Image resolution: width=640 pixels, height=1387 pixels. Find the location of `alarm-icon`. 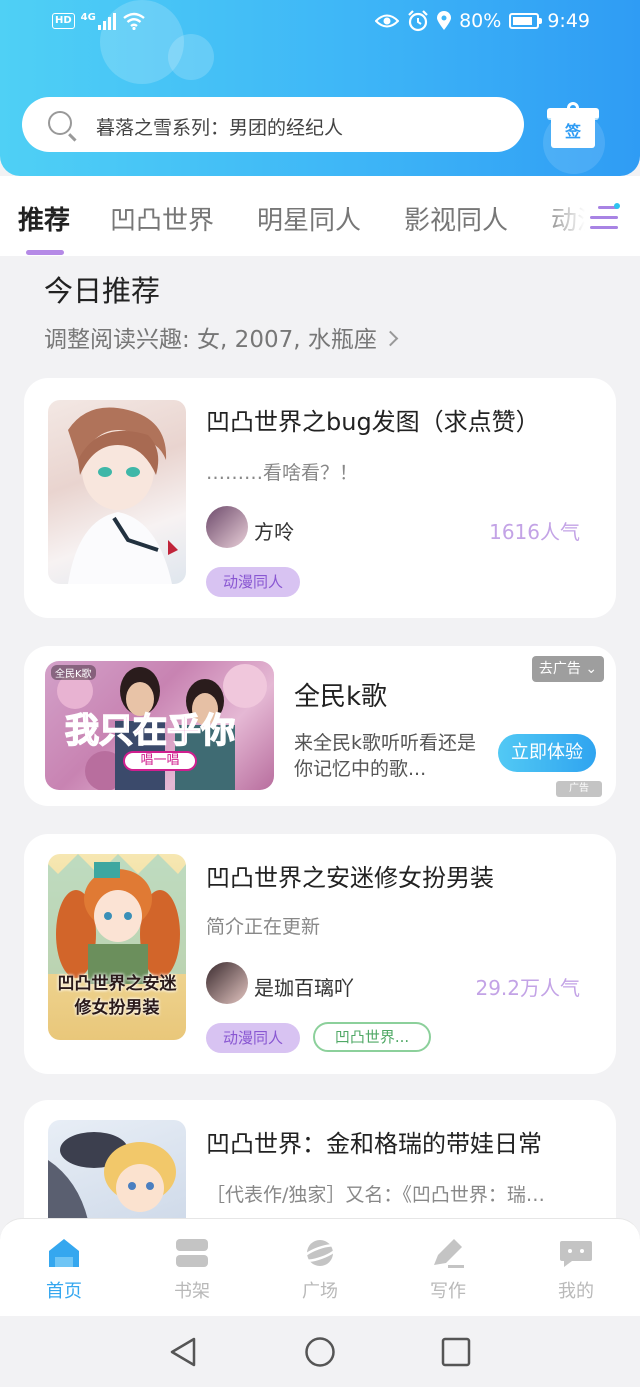

alarm-icon is located at coordinates (418, 21).